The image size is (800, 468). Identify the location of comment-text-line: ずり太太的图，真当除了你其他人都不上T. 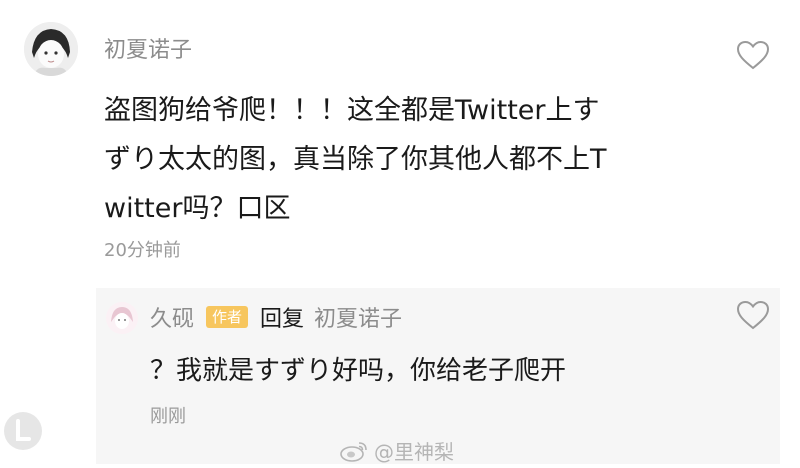
(355, 159).